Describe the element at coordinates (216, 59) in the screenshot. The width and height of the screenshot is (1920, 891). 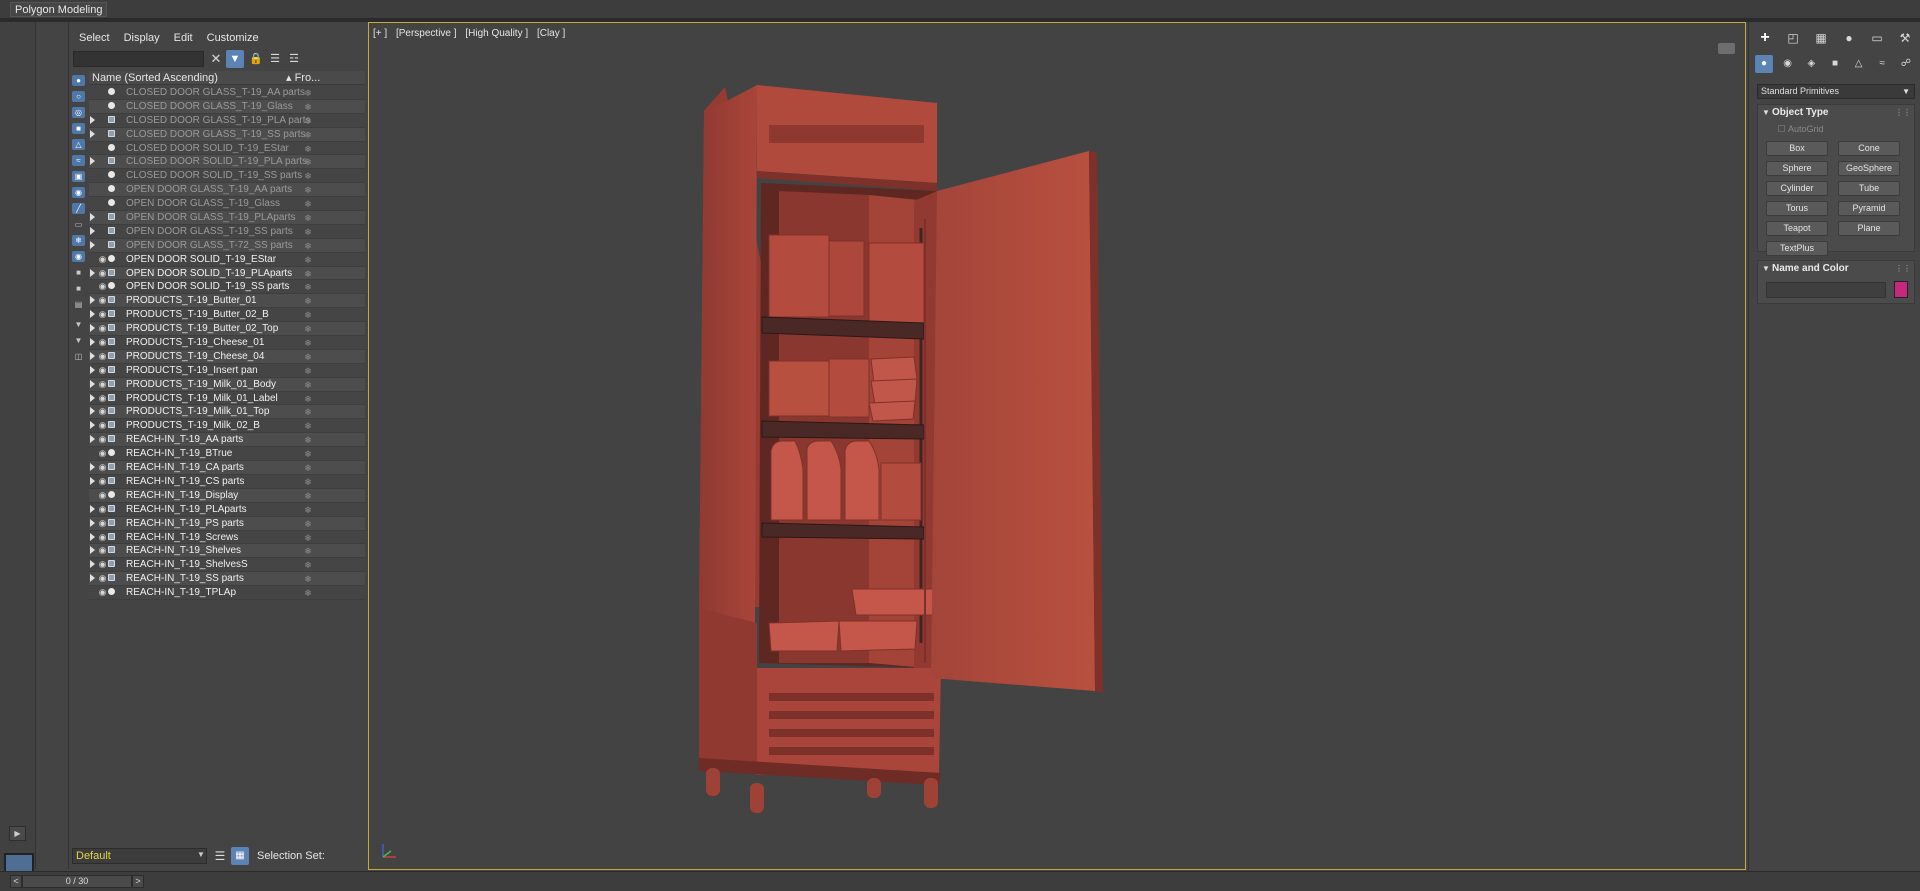
I see `close-icon: ✕` at that location.